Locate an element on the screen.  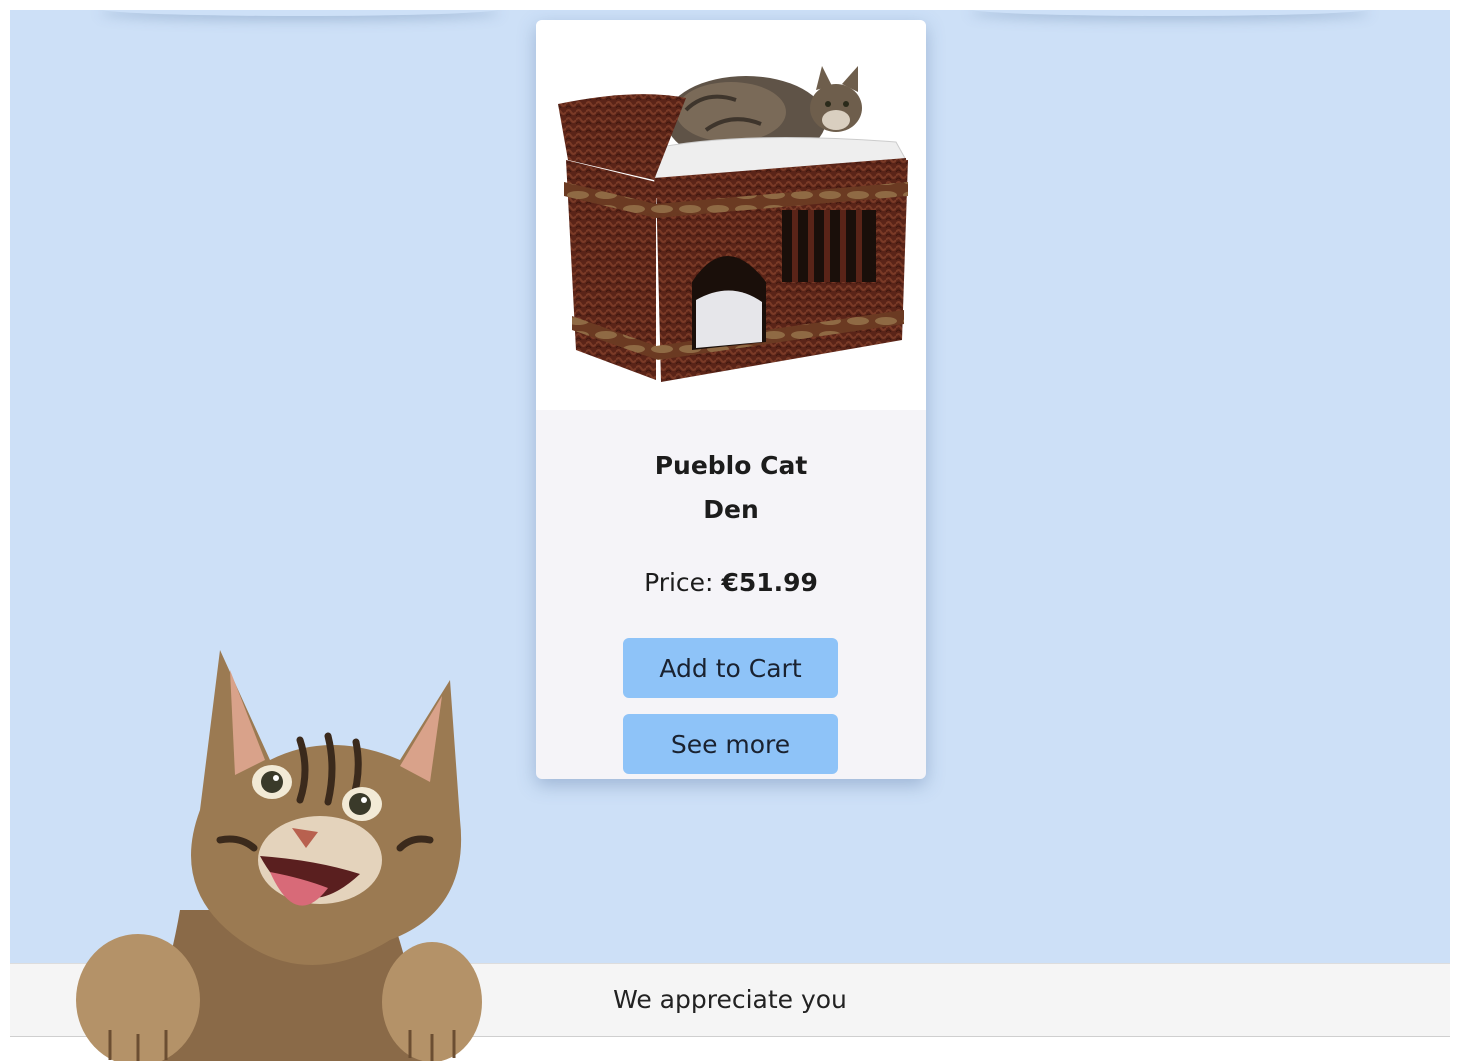
cat-mascot-image is located at coordinates (279, 855).